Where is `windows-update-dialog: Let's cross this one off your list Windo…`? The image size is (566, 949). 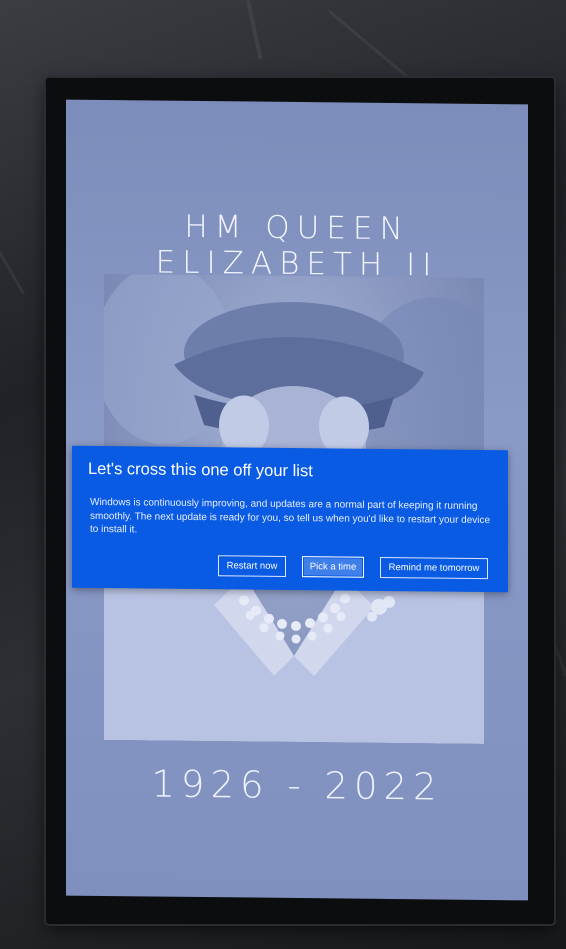
windows-update-dialog: Let's cross this one off your list Windo… is located at coordinates (290, 519).